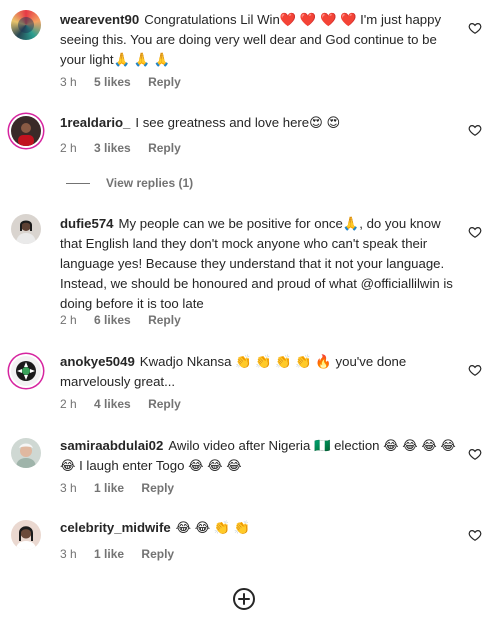 The image size is (494, 640). Describe the element at coordinates (149, 183) in the screenshot. I see `view-replies-label: View replies (1)` at that location.